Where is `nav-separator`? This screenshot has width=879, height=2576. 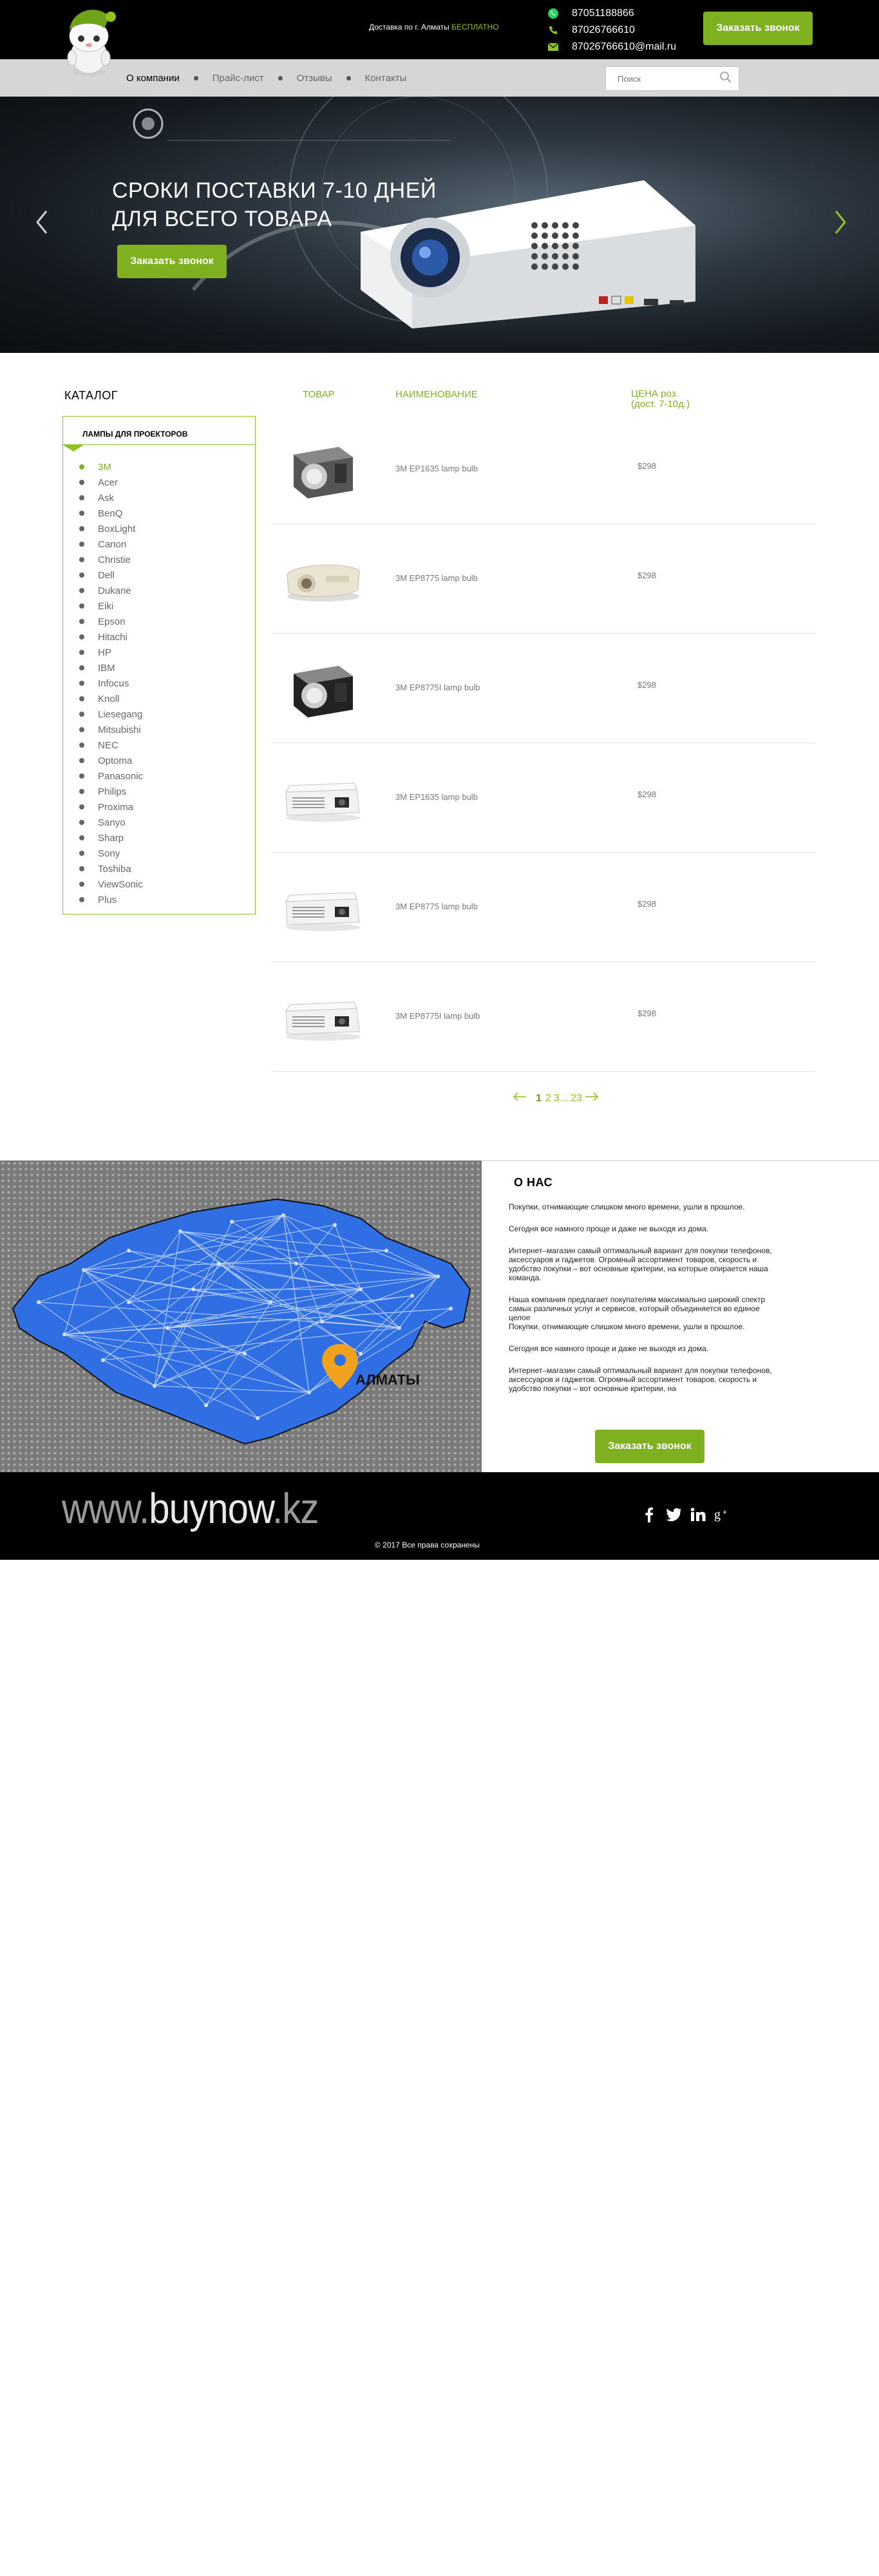
nav-separator is located at coordinates (348, 77).